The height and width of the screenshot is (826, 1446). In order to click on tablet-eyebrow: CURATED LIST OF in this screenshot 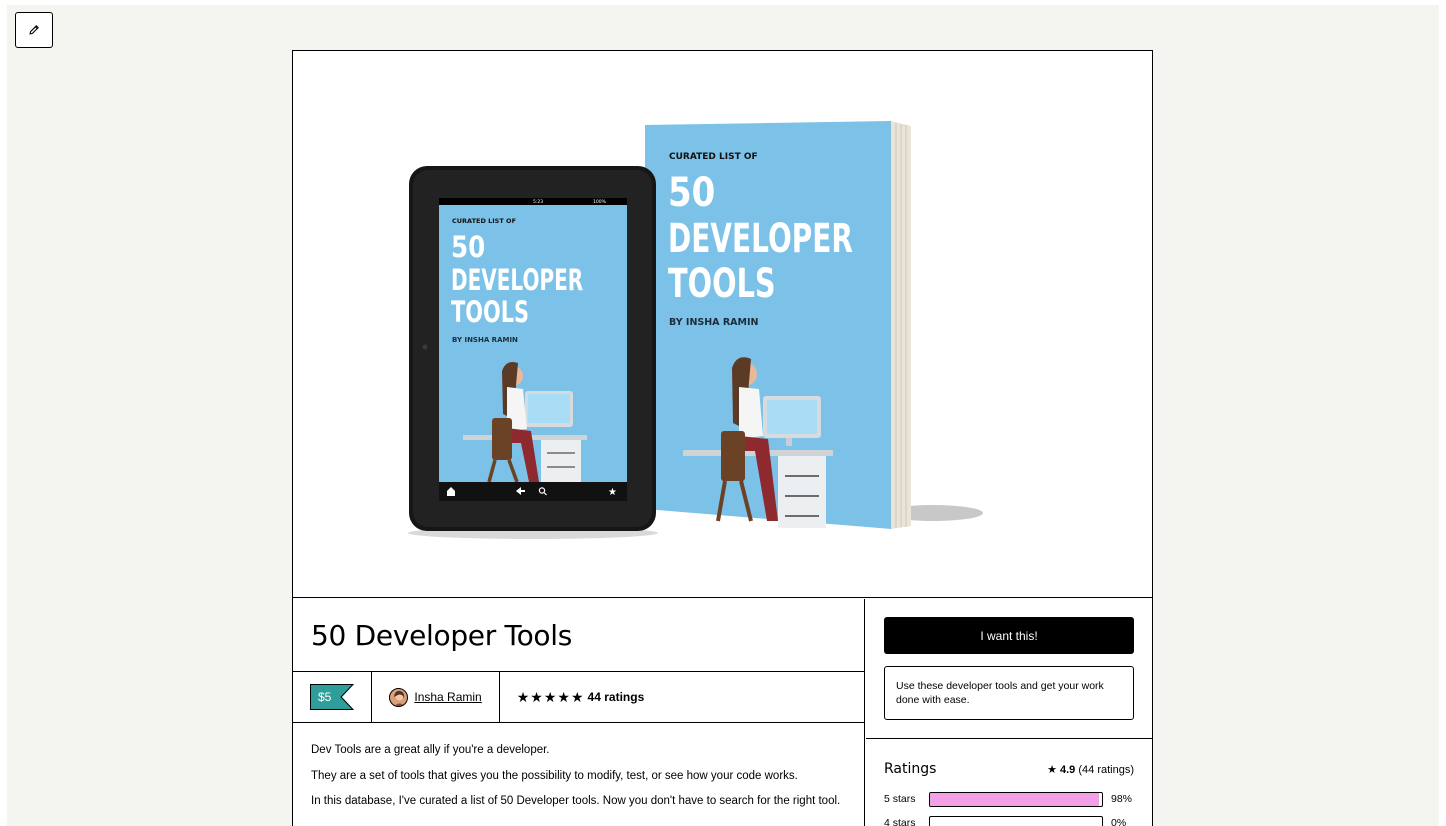, I will do `click(484, 221)`.